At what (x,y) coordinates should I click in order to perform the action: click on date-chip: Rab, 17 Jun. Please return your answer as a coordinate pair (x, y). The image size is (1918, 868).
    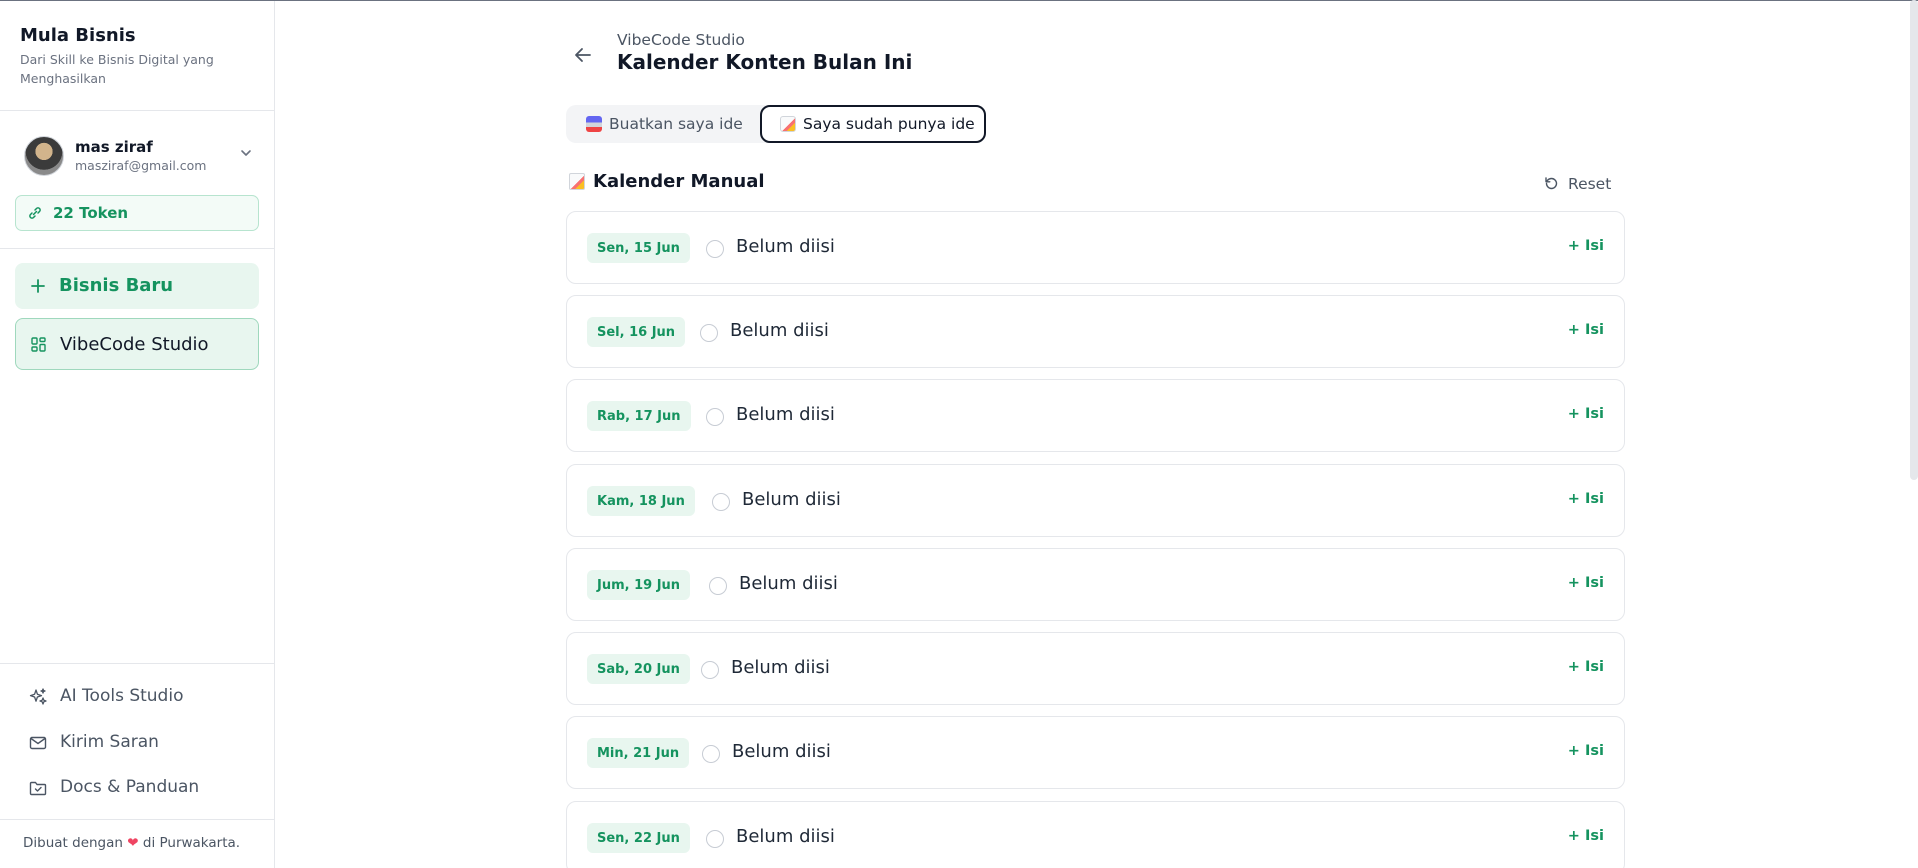
    Looking at the image, I should click on (639, 416).